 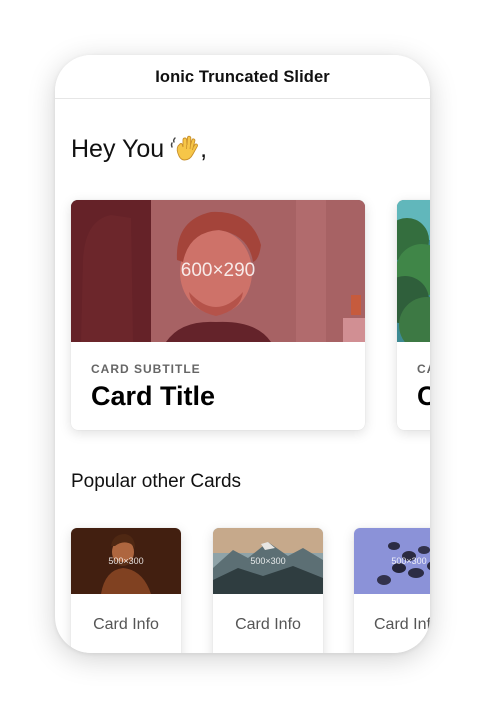 I want to click on featured-card: CA C, so click(x=413, y=315).